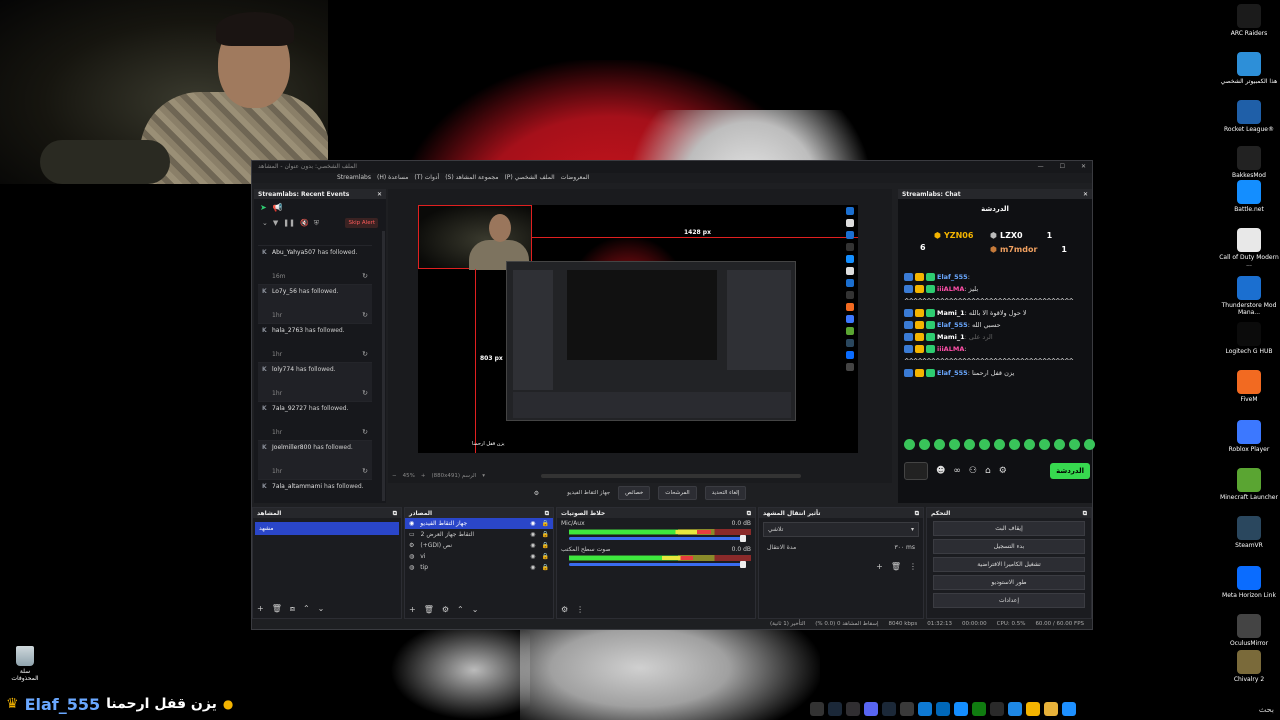 This screenshot has width=1280, height=720. I want to click on chrome-icon, so click(1033, 709).